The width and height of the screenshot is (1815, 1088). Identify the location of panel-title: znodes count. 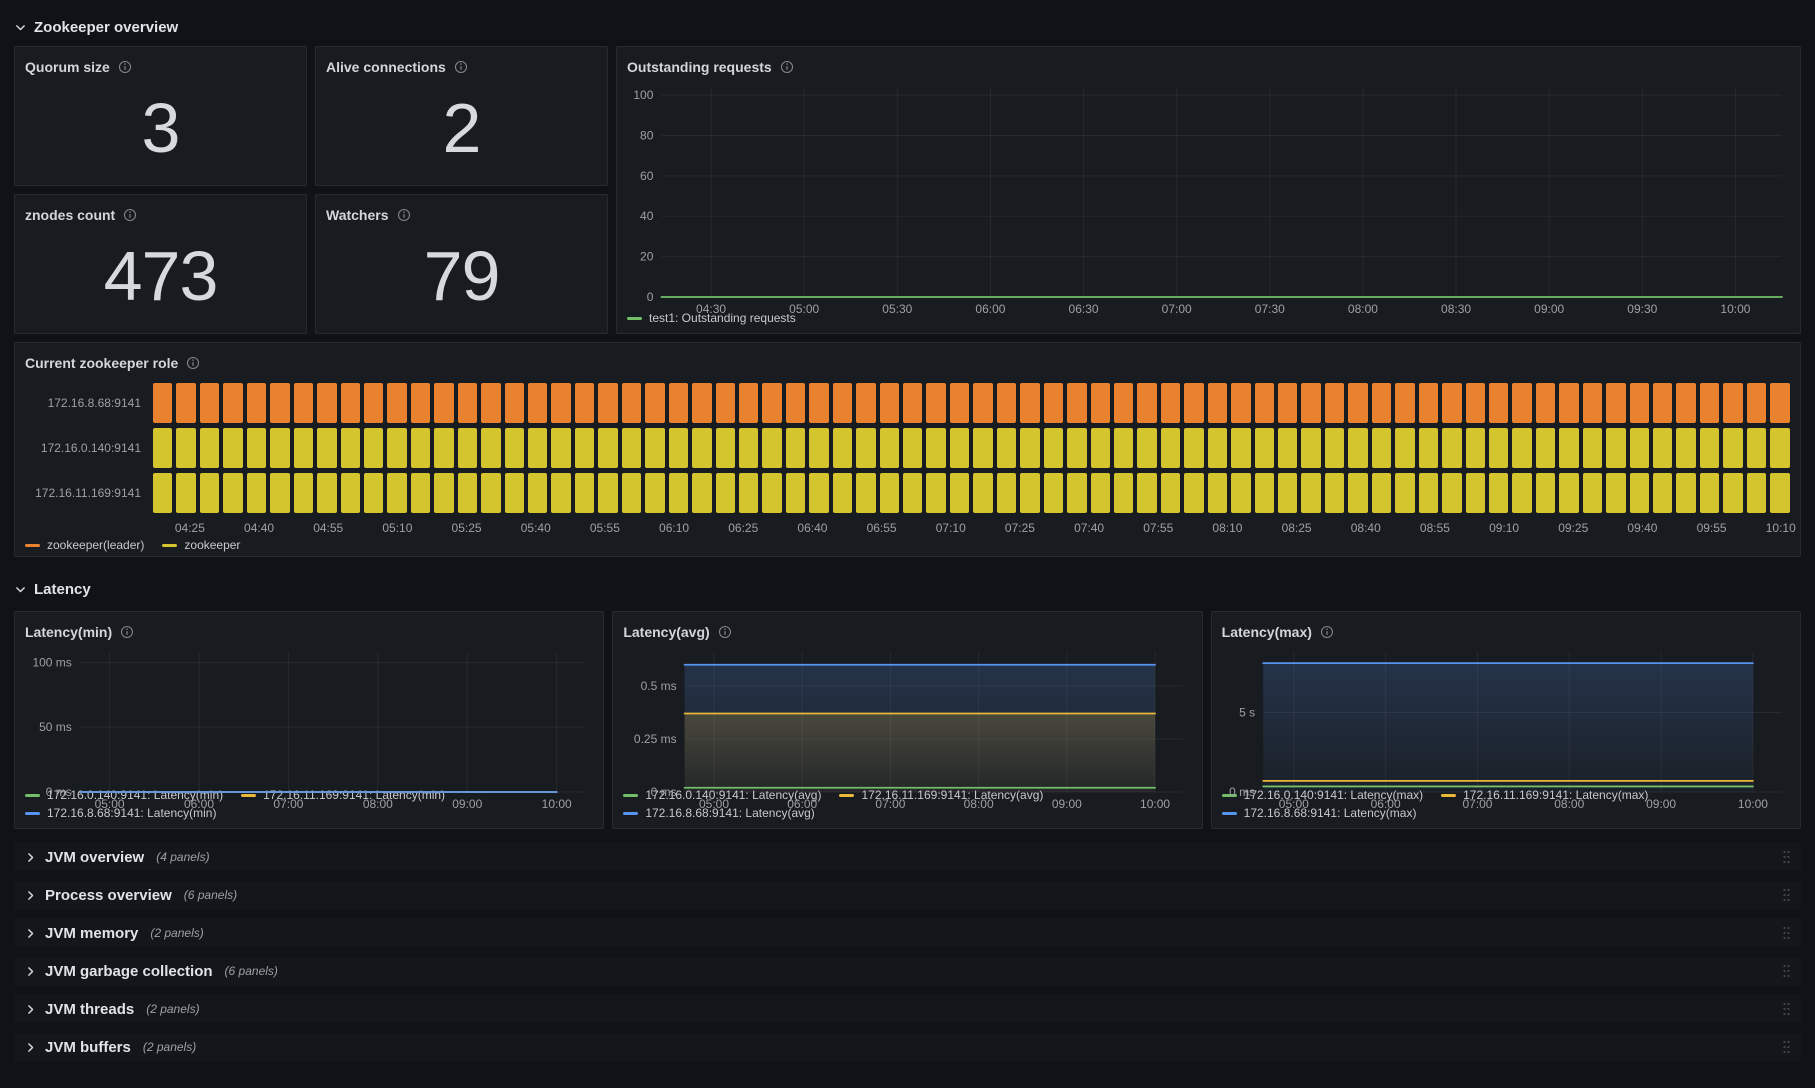
(70, 215).